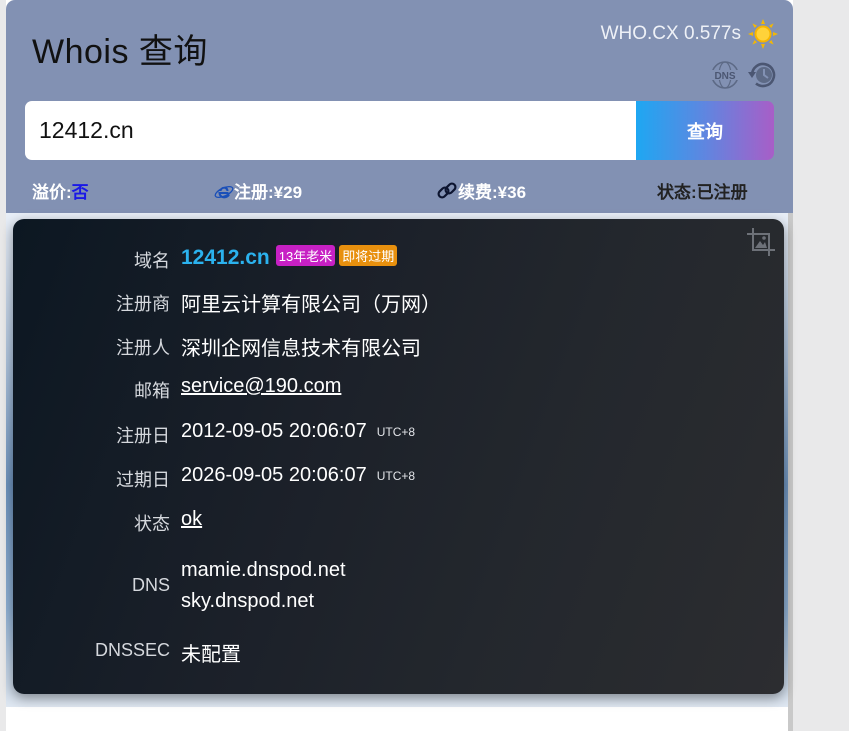 The width and height of the screenshot is (849, 731). I want to click on expires-value-group: 2026-09-05 20:06:07 UTC+8, so click(298, 475).